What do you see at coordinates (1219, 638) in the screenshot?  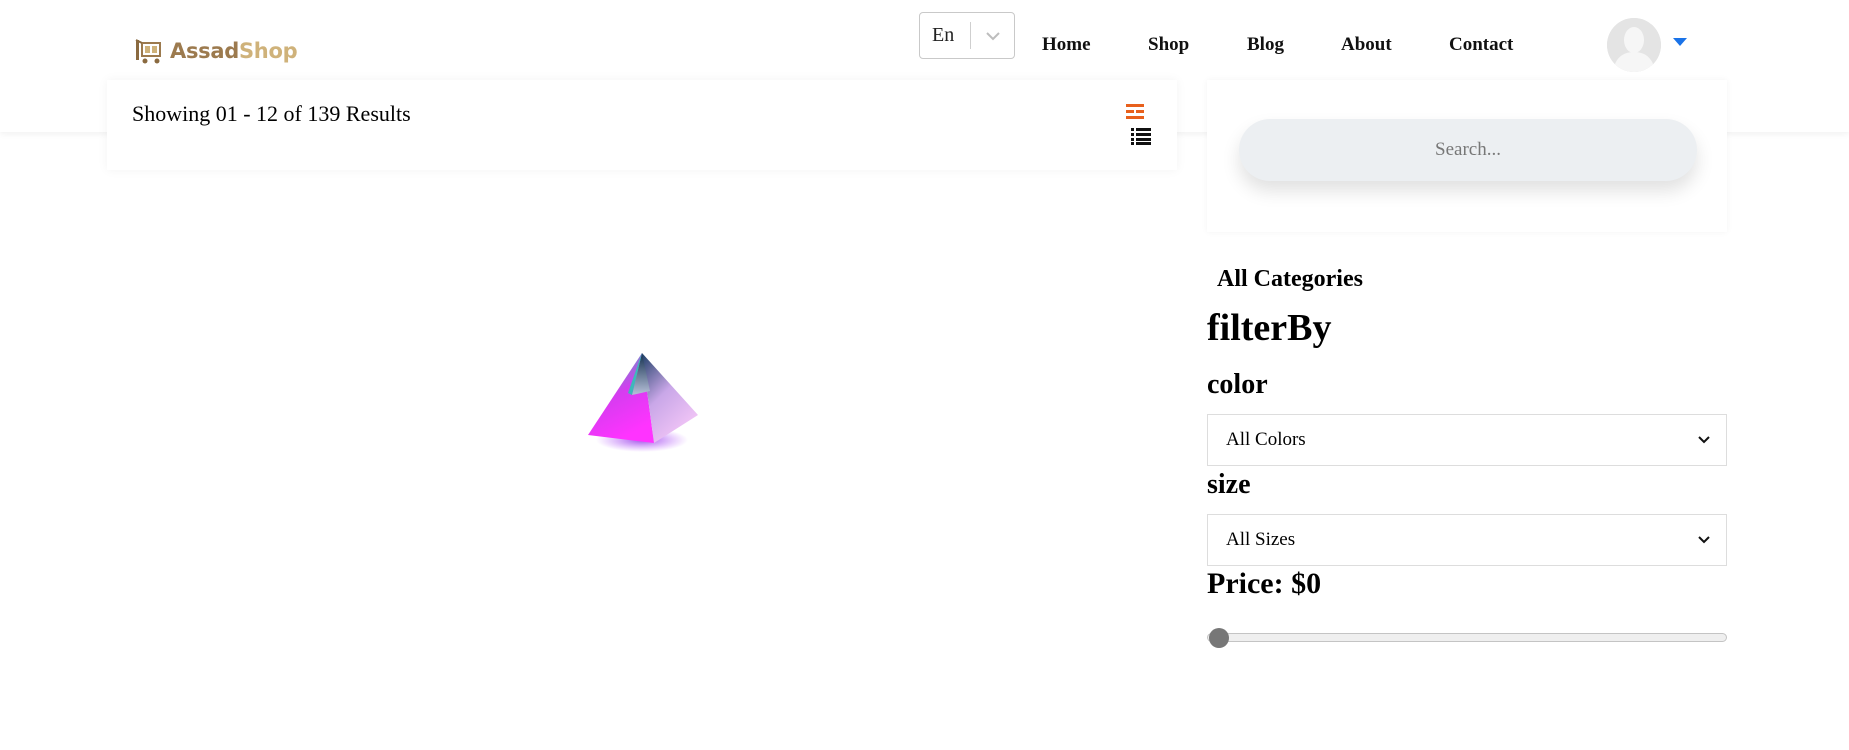 I see `price-slider-thumb` at bounding box center [1219, 638].